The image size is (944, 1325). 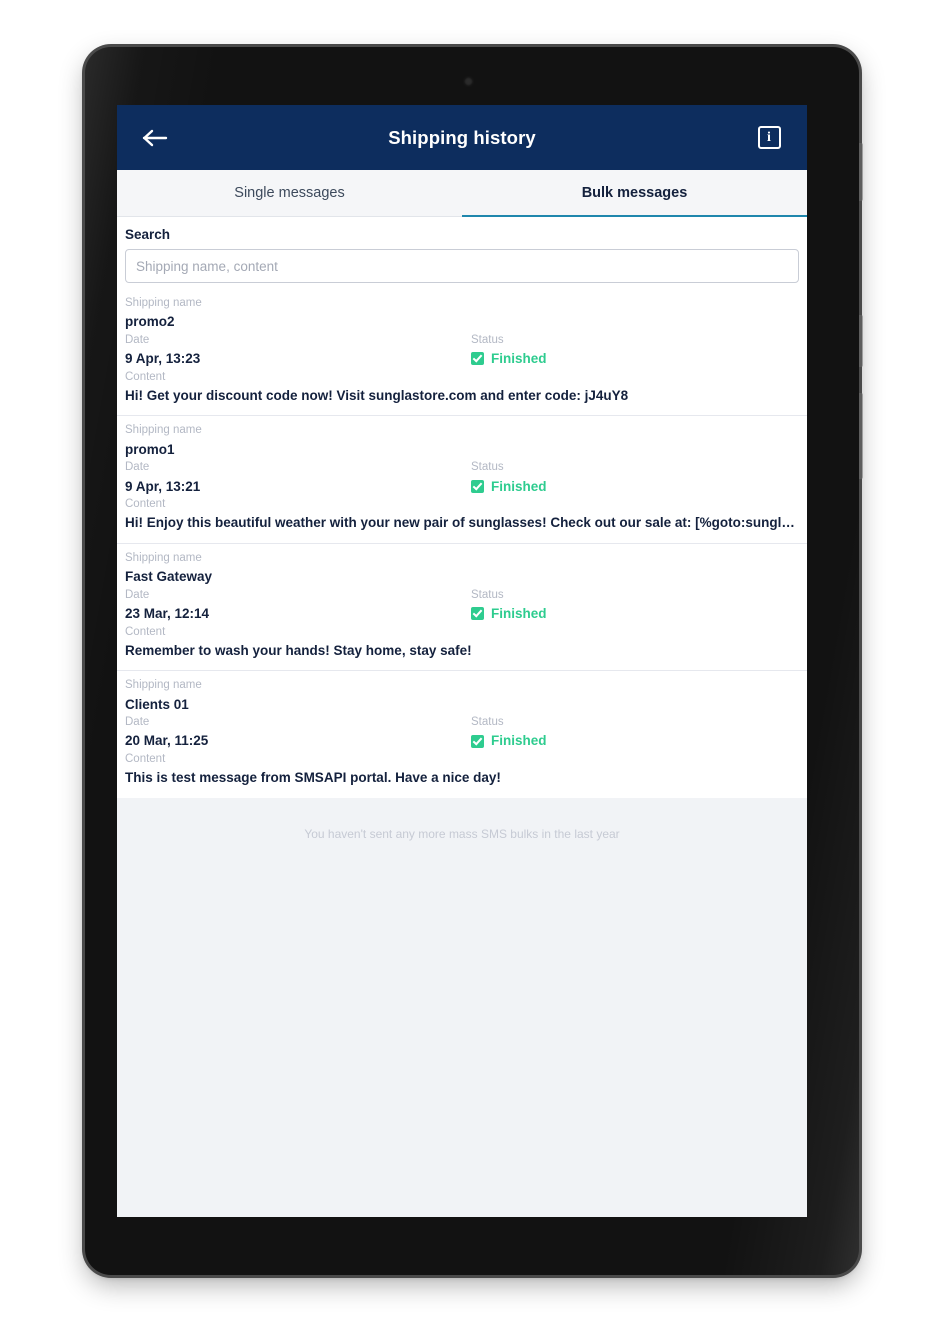 I want to click on tab-bulk-messages-label: Bulk messages, so click(x=634, y=193).